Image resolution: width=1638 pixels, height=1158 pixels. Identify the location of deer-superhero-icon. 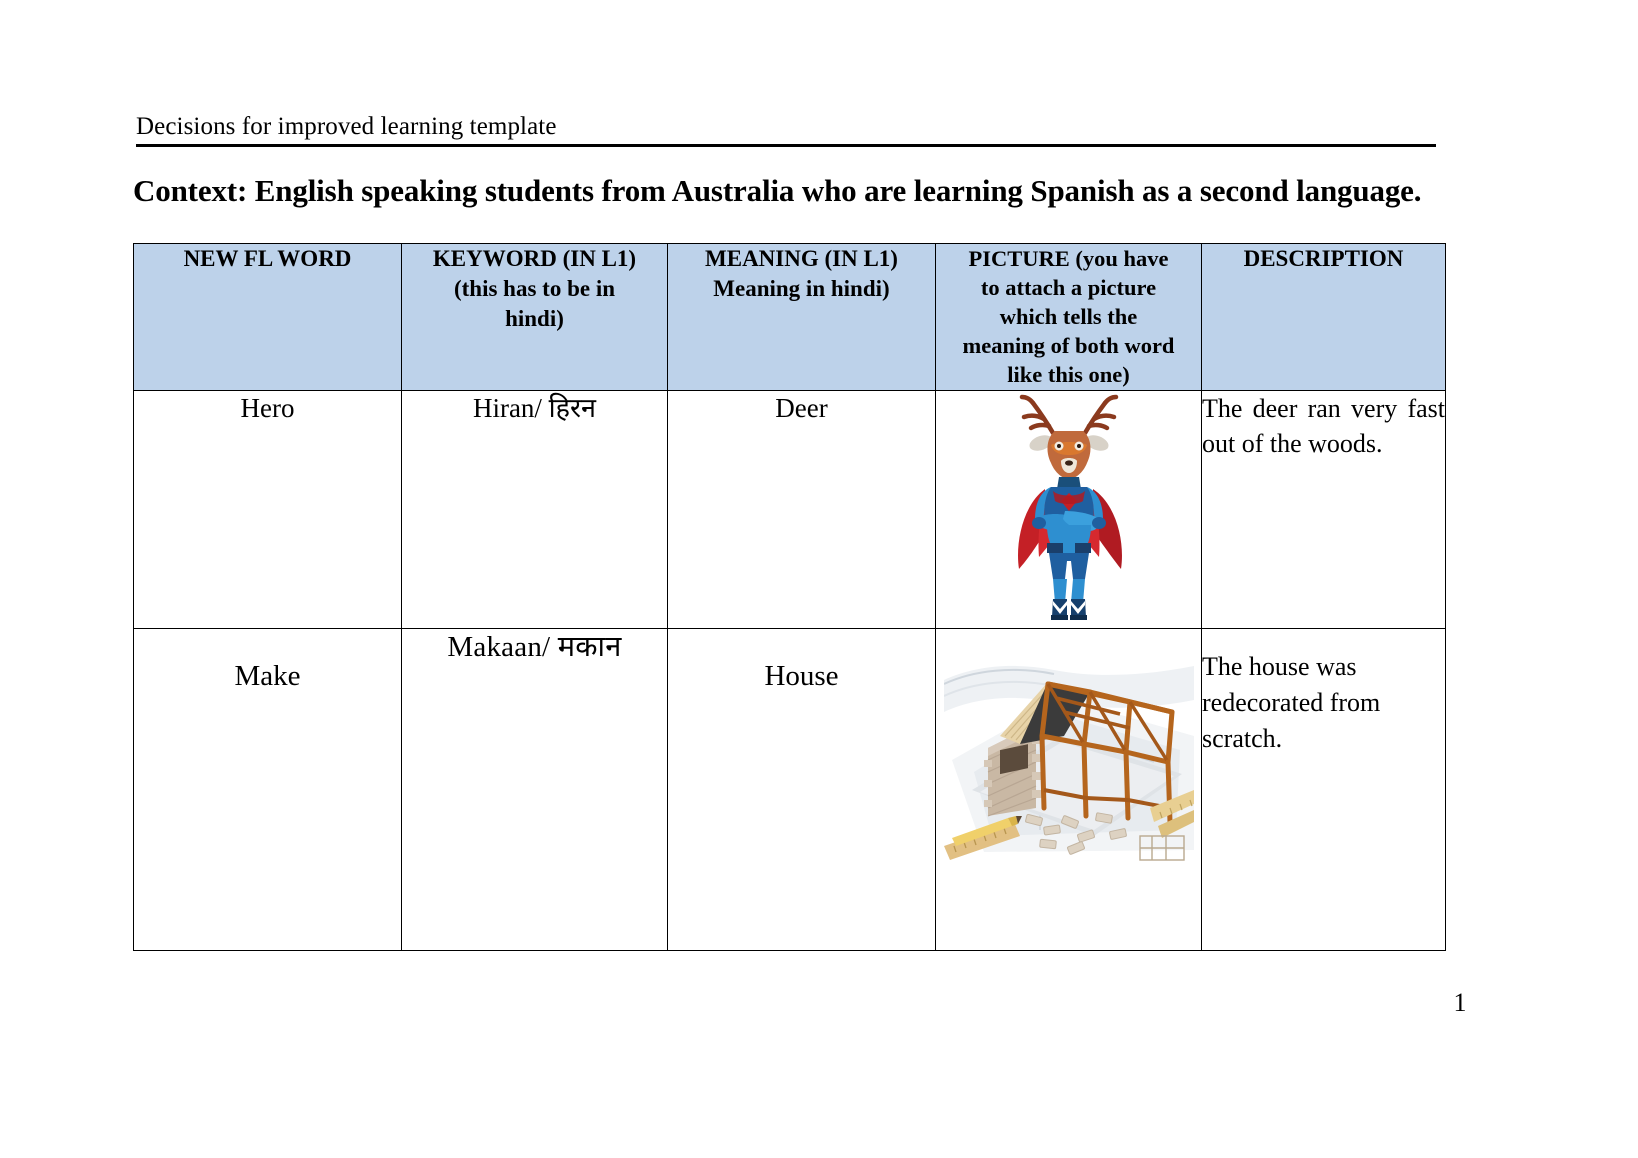
(1069, 507).